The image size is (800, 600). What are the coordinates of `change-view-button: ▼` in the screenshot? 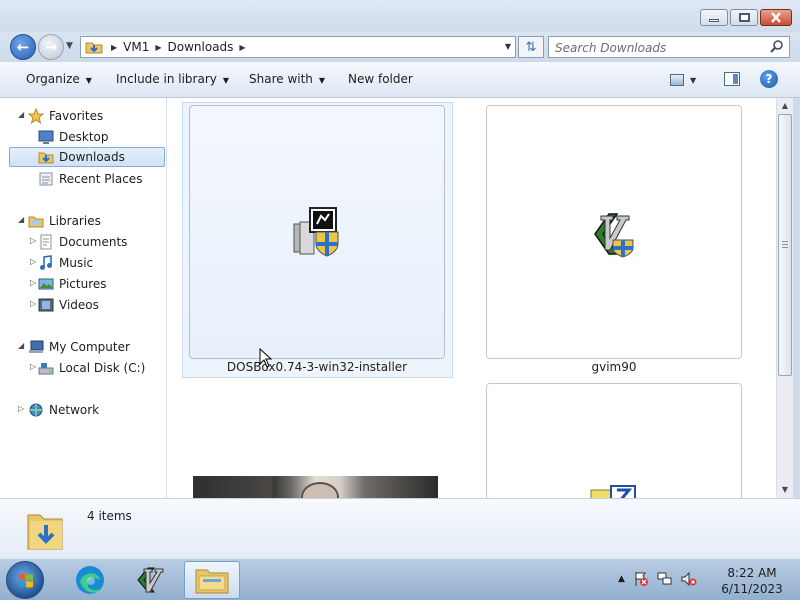 It's located at (688, 80).